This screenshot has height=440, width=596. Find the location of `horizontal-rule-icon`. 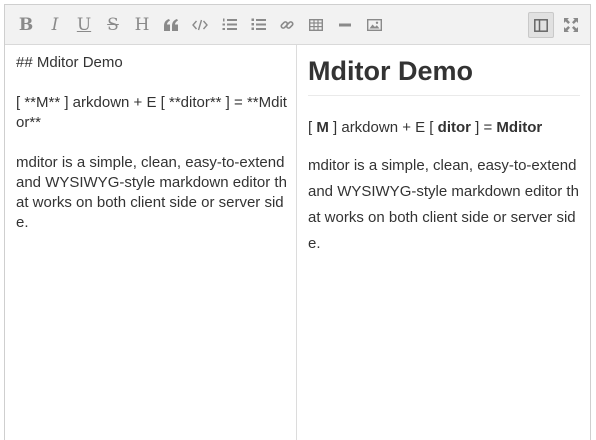

horizontal-rule-icon is located at coordinates (345, 24).